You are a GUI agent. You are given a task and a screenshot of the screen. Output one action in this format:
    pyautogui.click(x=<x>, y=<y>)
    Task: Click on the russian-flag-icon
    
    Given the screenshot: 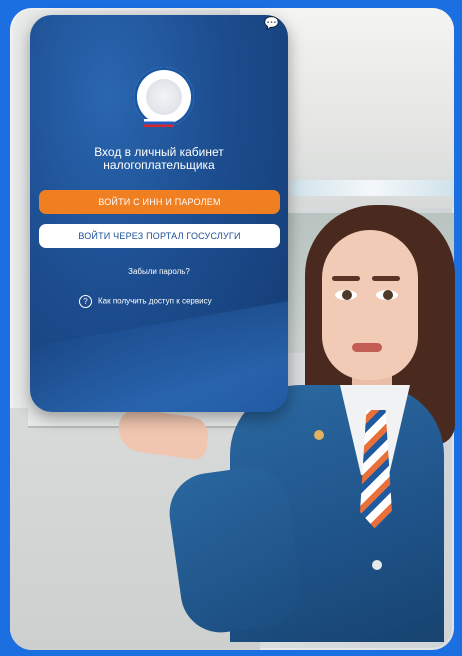 What is the action you would take?
    pyautogui.click(x=159, y=123)
    